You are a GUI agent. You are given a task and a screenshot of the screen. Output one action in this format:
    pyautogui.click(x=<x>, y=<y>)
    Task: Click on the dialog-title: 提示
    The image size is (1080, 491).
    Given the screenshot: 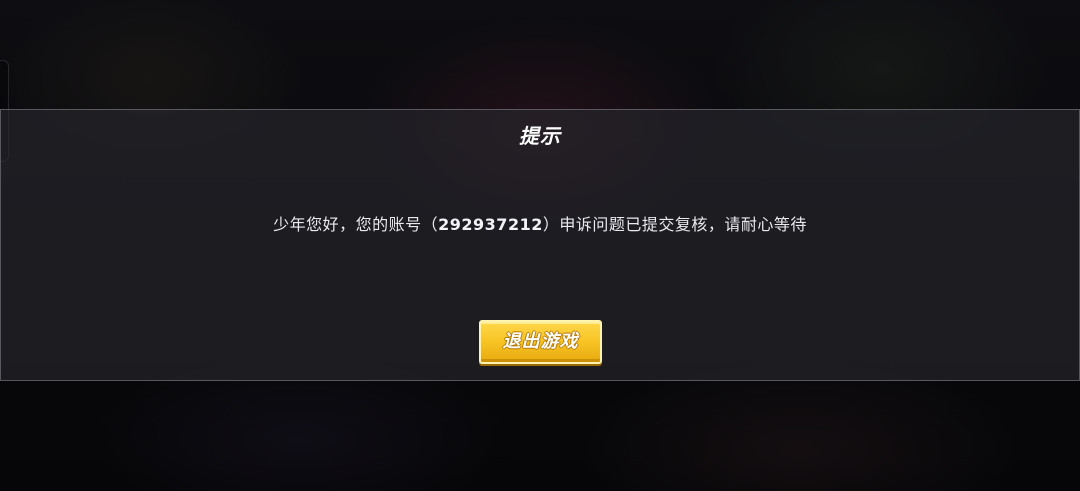 What is the action you would take?
    pyautogui.click(x=540, y=136)
    